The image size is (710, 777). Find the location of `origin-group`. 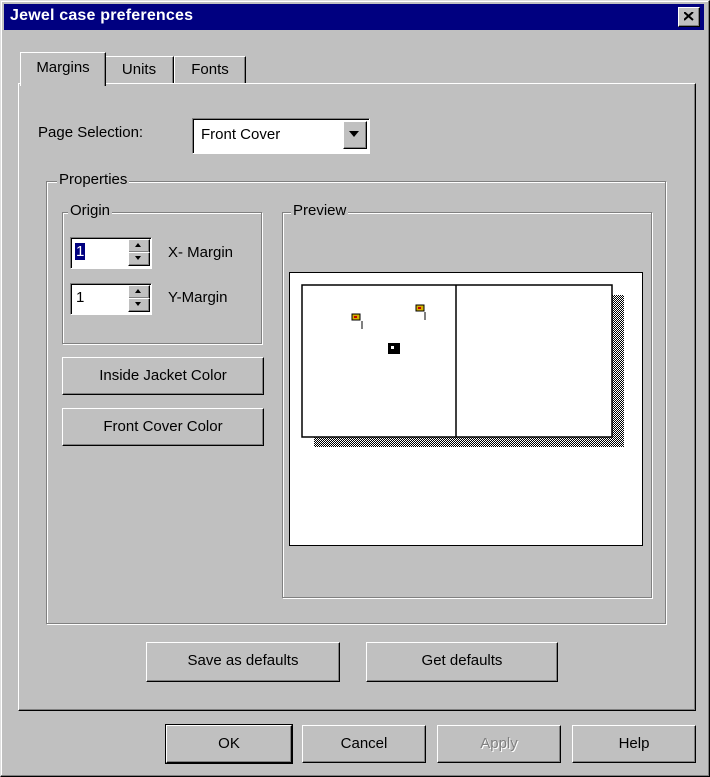

origin-group is located at coordinates (162, 278).